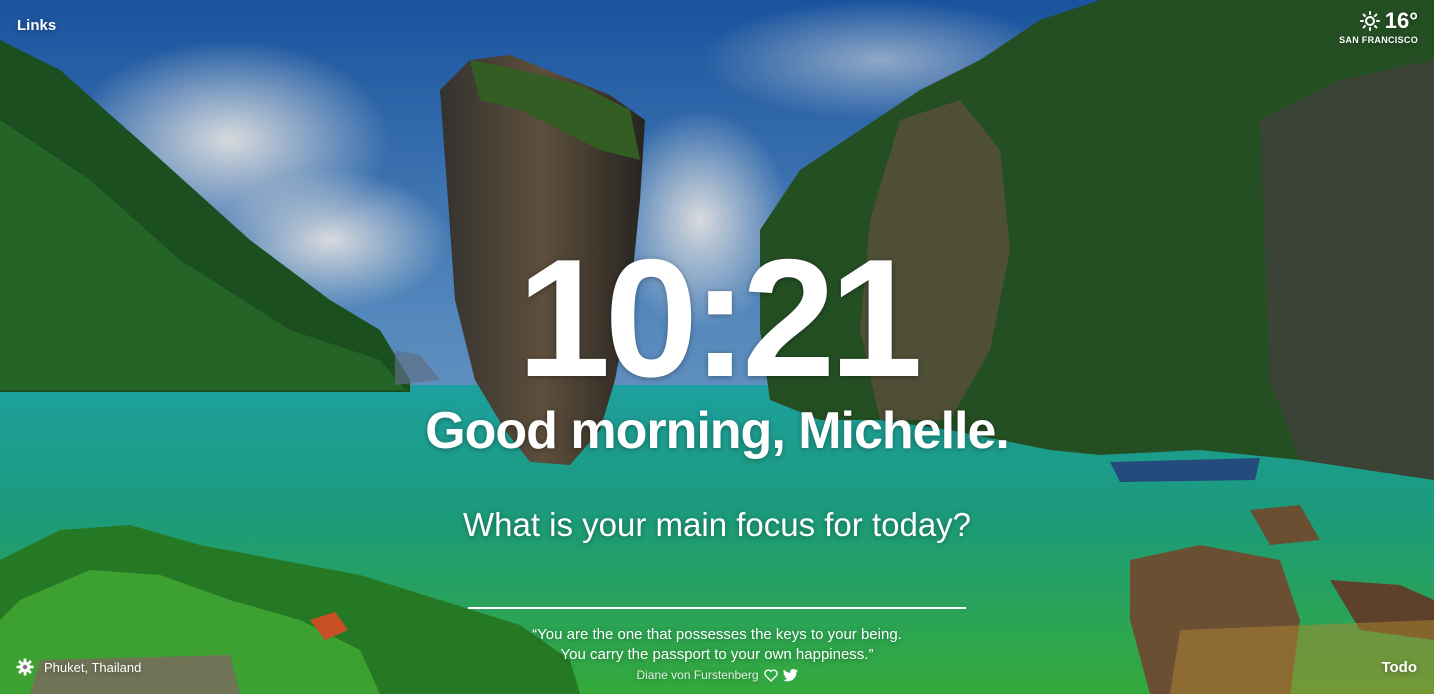  I want to click on focus-question: What is your main focus for today?, so click(717, 524).